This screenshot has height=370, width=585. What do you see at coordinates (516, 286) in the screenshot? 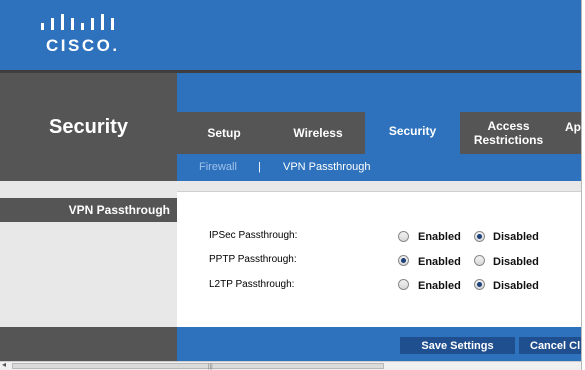
I see `l2tp-disabled-label: Disabled` at bounding box center [516, 286].